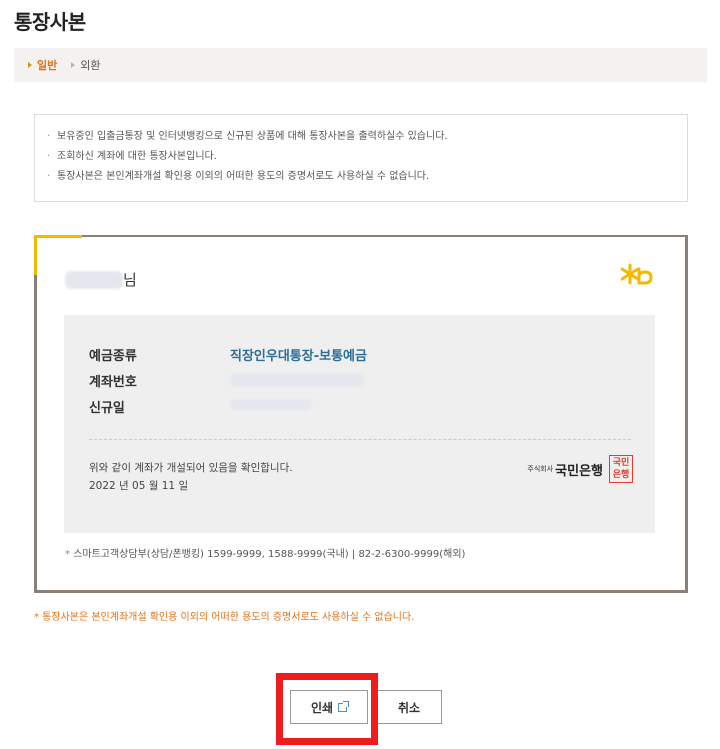 Image resolution: width=720 pixels, height=749 pixels. What do you see at coordinates (344, 706) in the screenshot?
I see `external-link-icon` at bounding box center [344, 706].